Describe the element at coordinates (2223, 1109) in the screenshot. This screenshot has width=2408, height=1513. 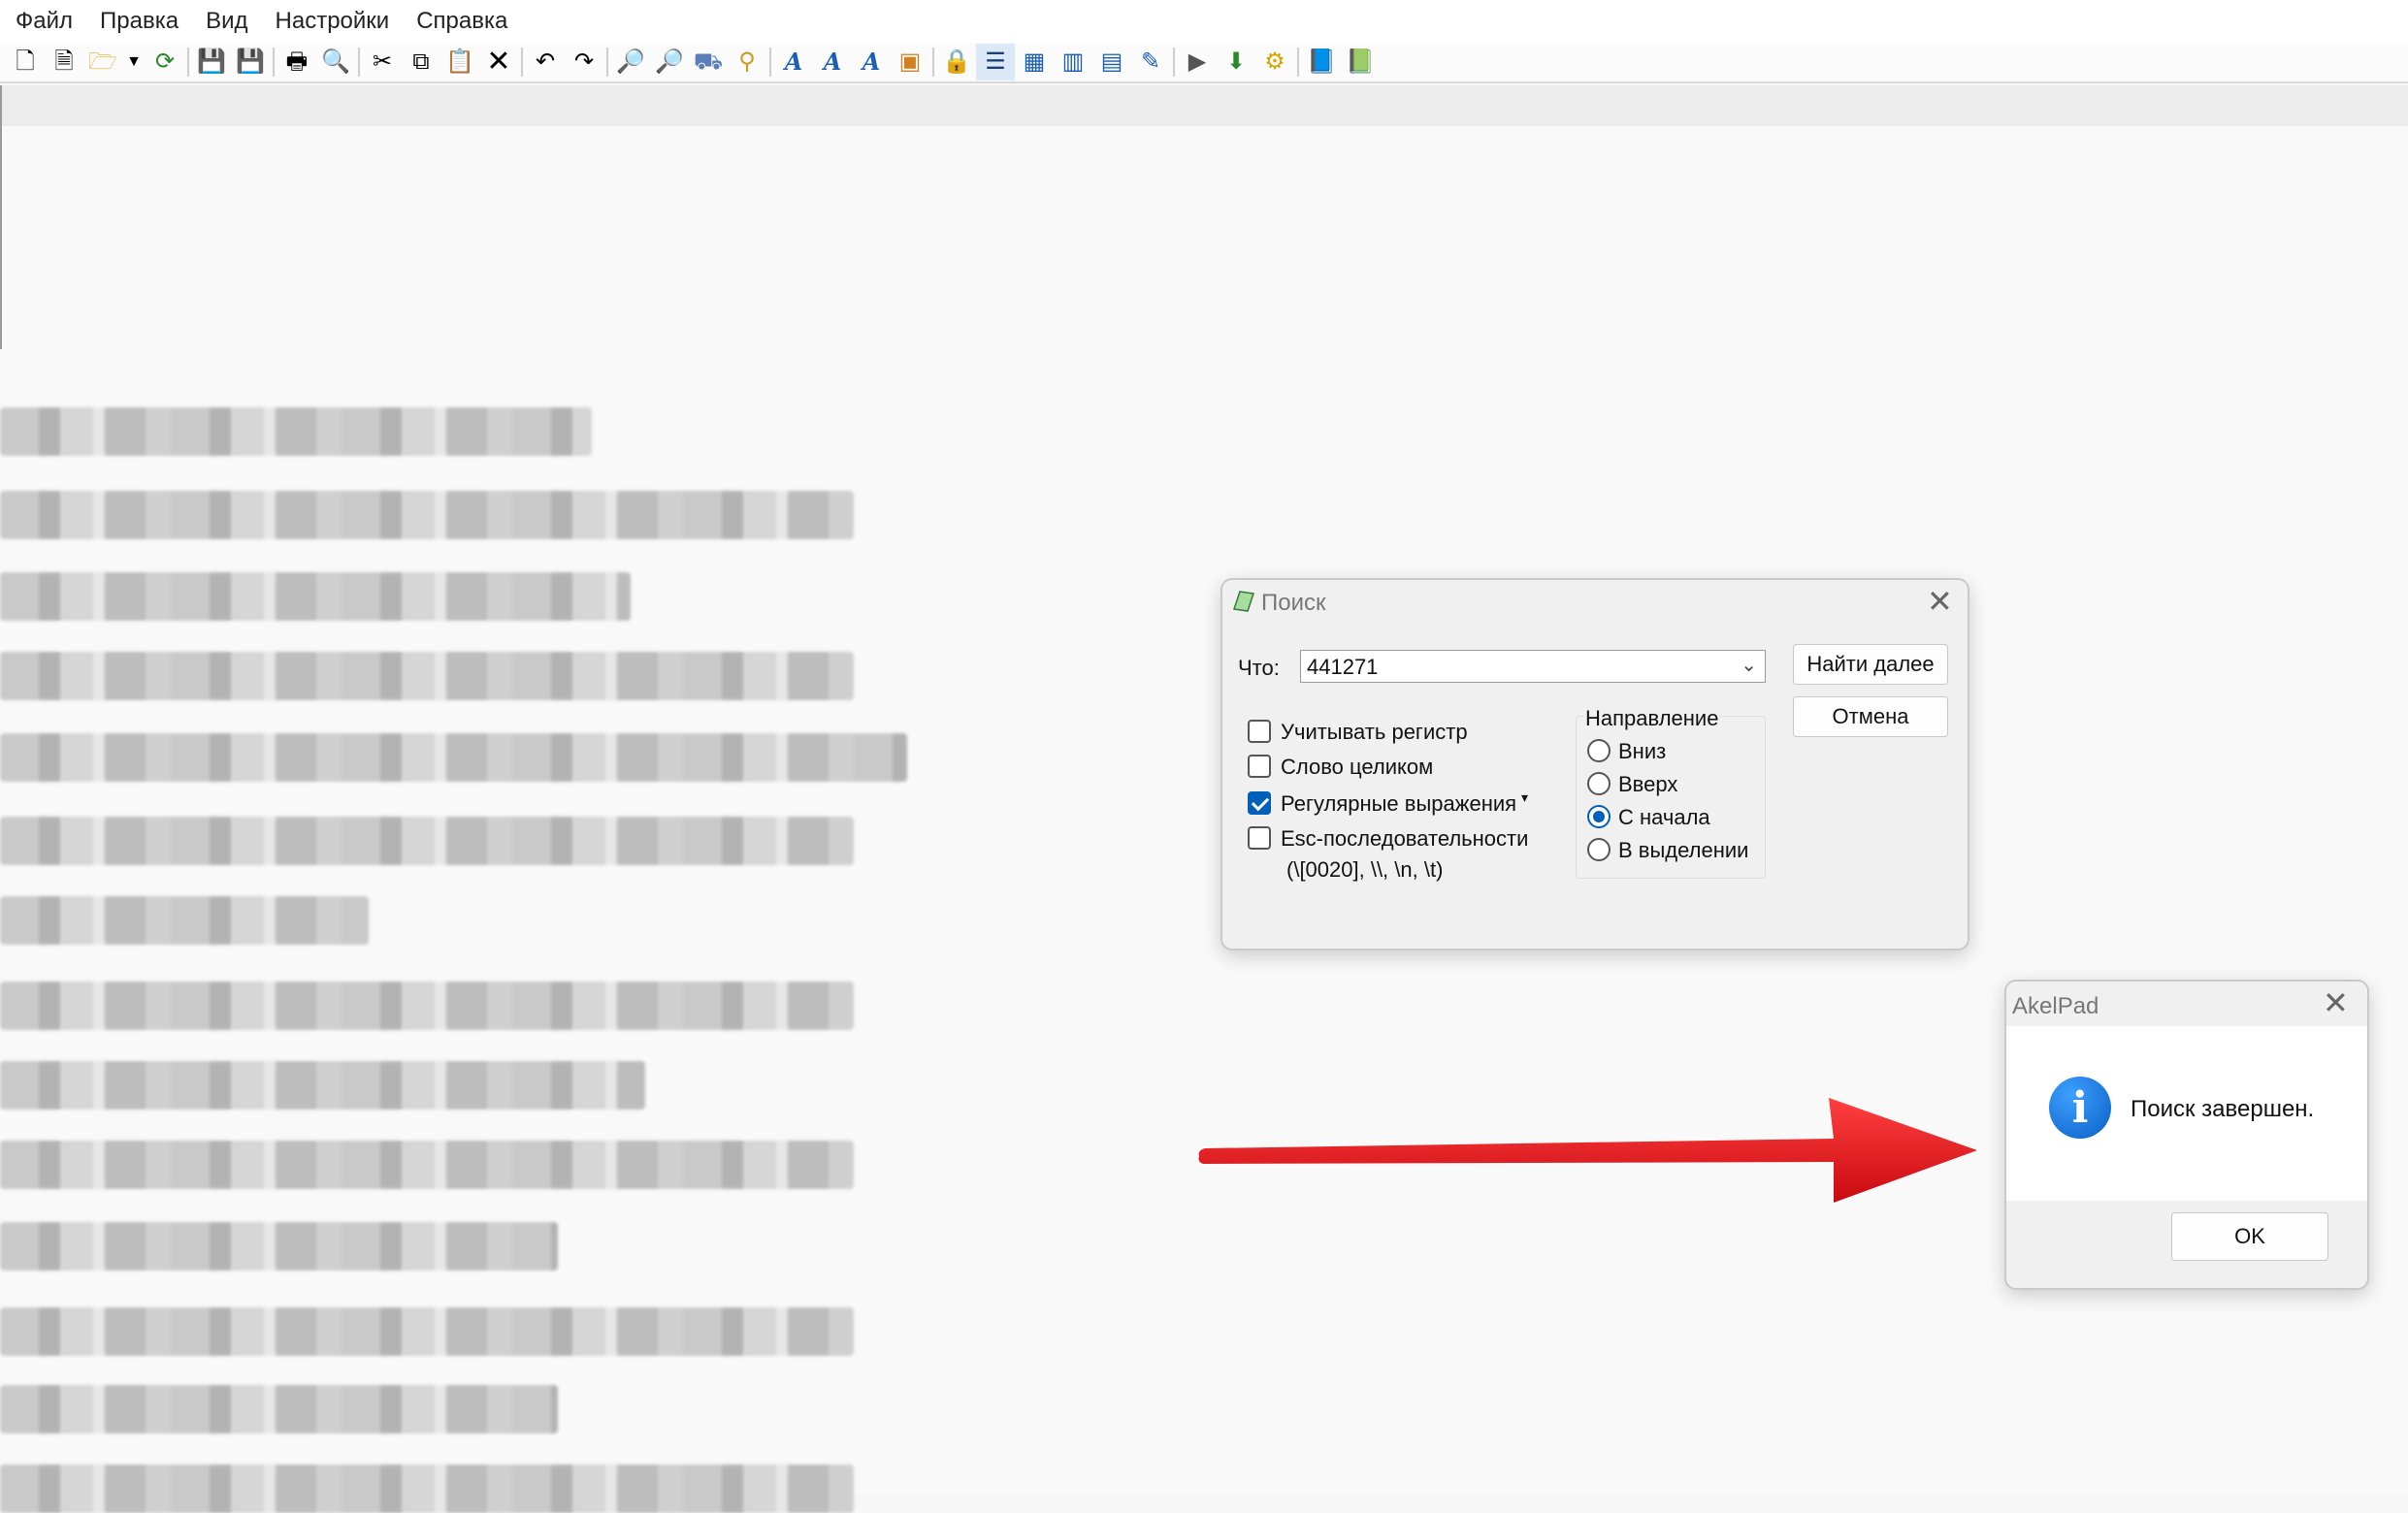
I see `message-text: Поиск завершен.` at that location.